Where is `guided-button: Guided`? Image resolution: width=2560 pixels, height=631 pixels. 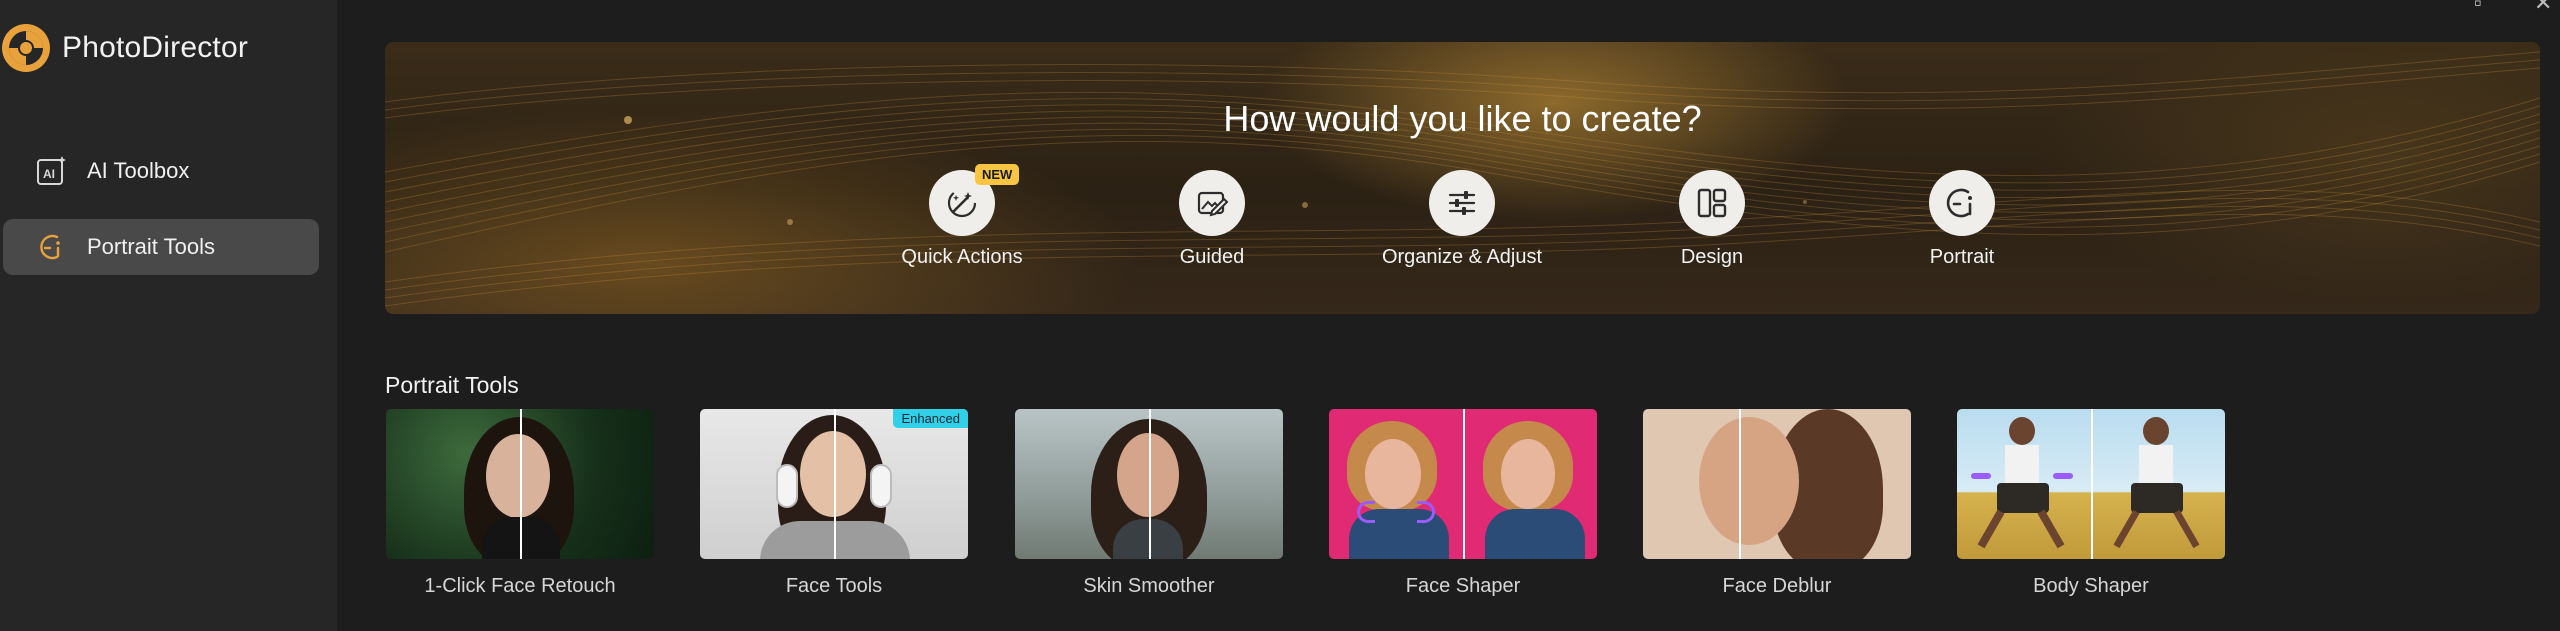
guided-button: Guided is located at coordinates (1212, 219).